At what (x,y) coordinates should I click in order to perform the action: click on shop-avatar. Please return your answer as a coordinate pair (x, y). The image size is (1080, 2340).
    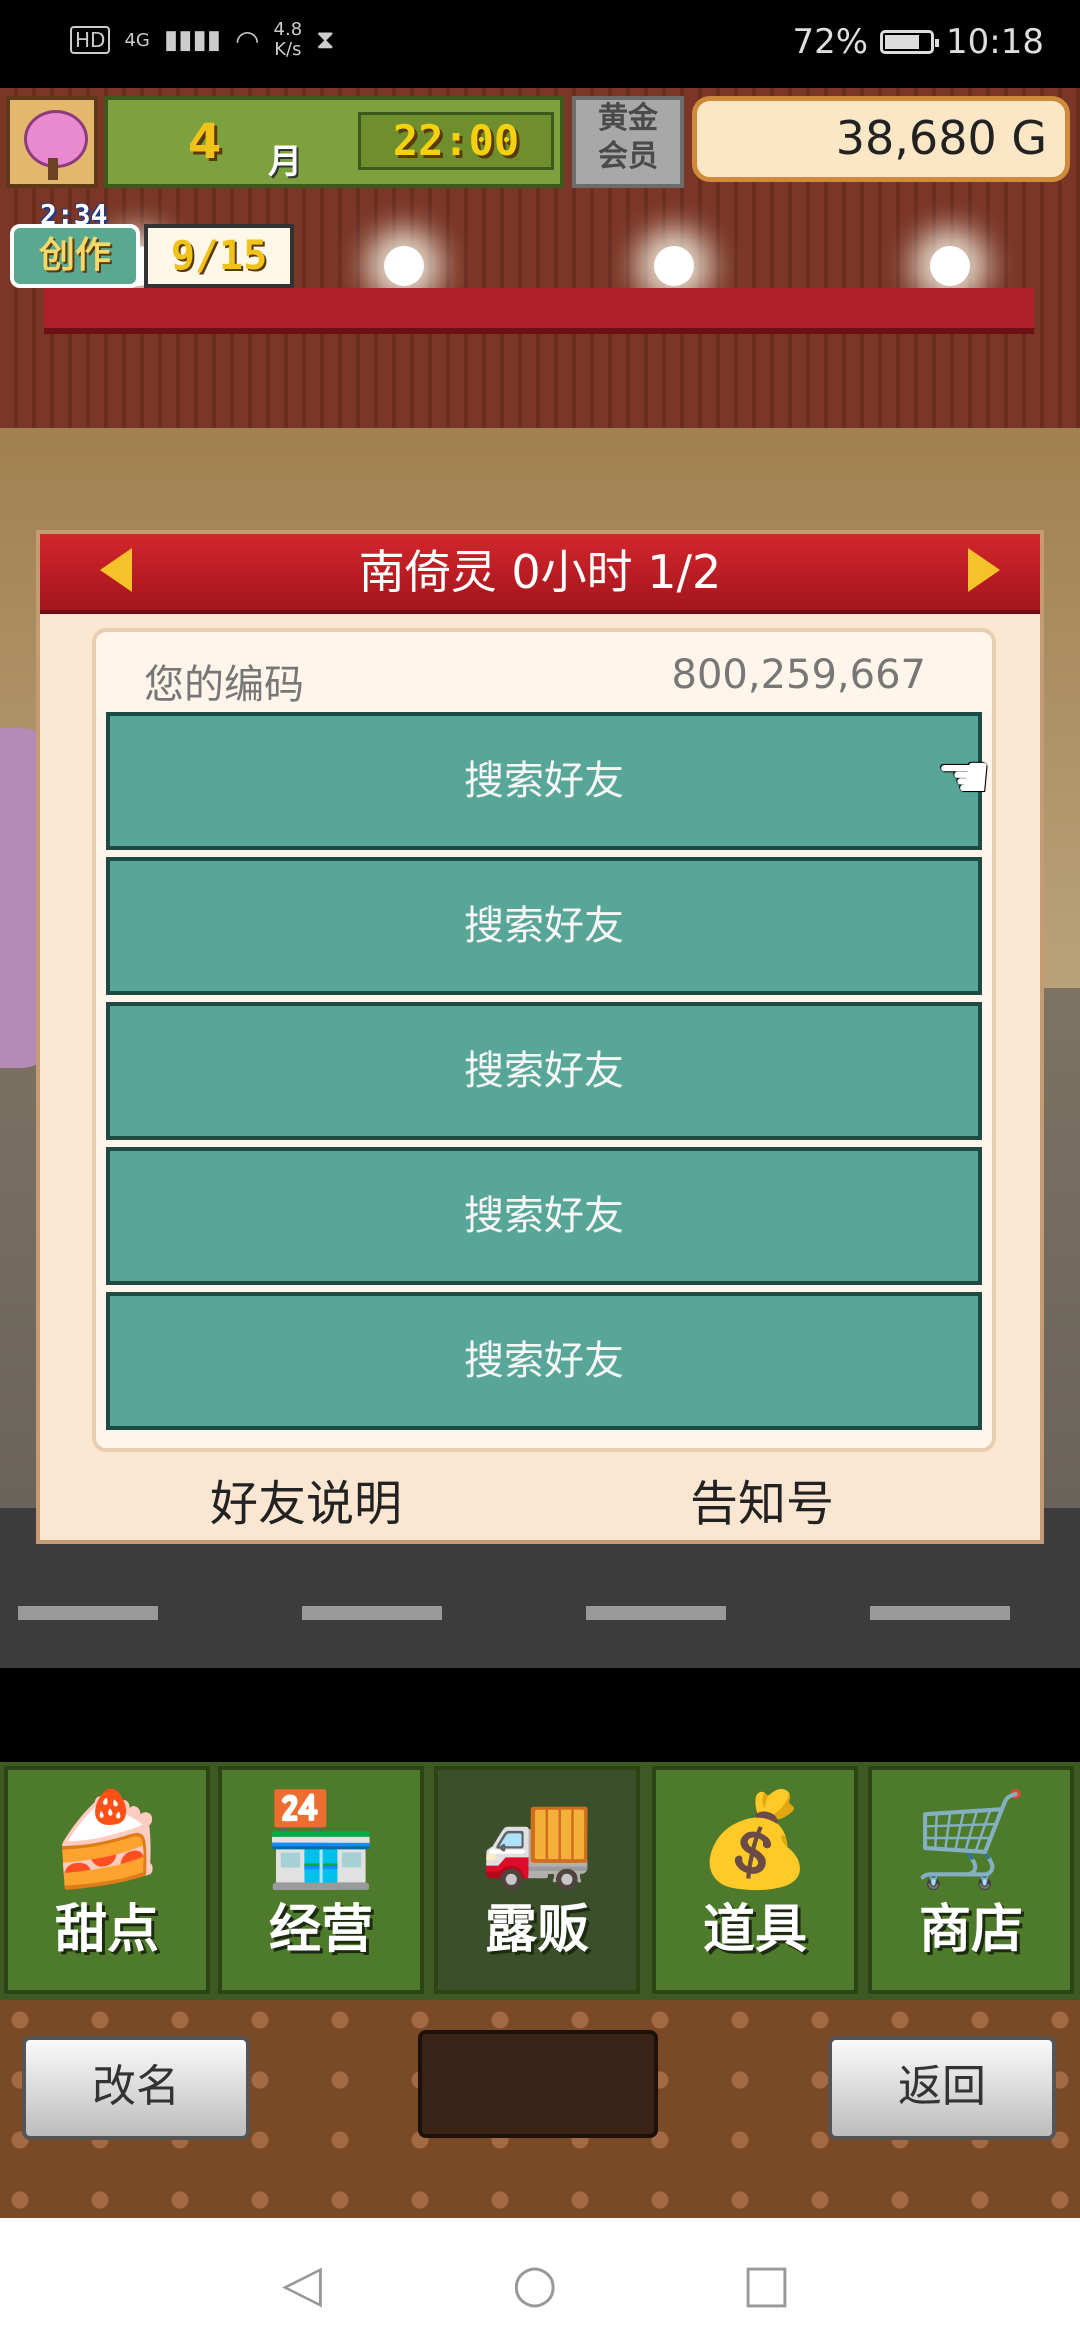
    Looking at the image, I should click on (52, 142).